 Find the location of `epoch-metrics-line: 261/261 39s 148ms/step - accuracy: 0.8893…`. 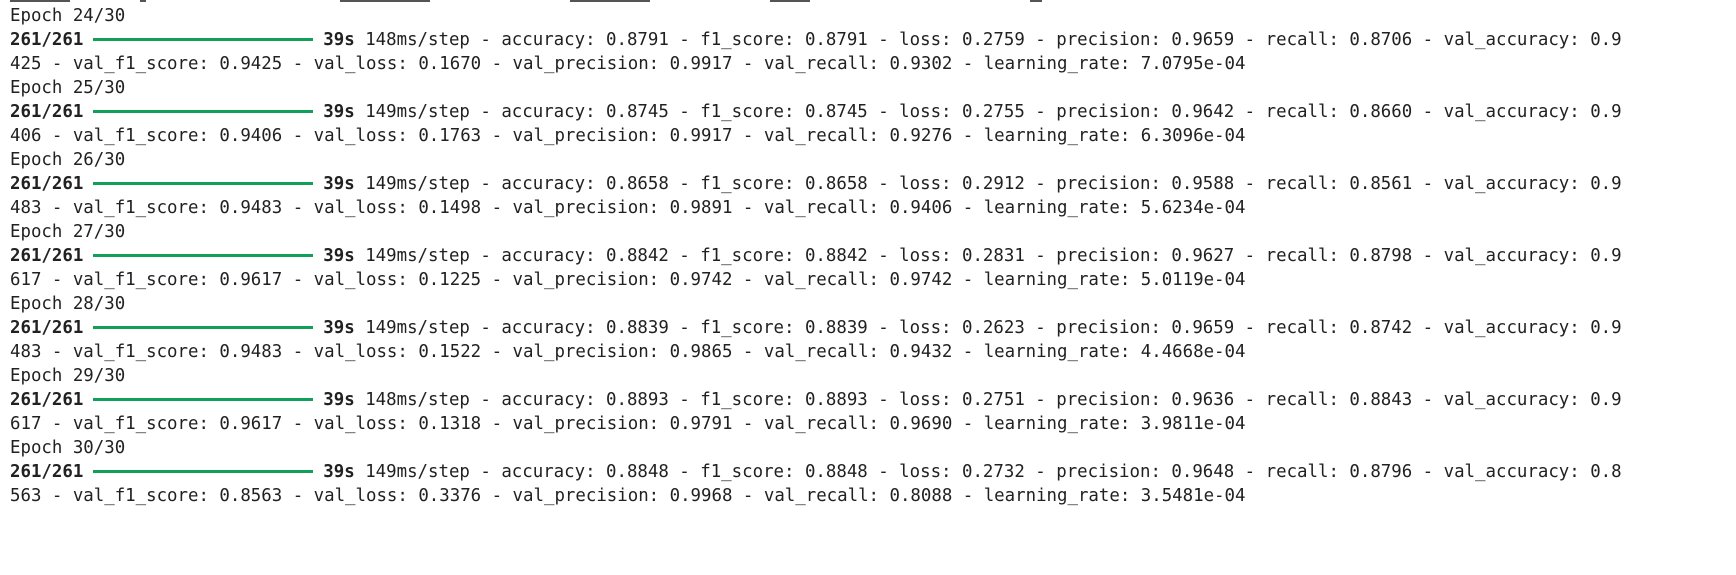

epoch-metrics-line: 261/261 39s 148ms/step - accuracy: 0.8893… is located at coordinates (816, 400).